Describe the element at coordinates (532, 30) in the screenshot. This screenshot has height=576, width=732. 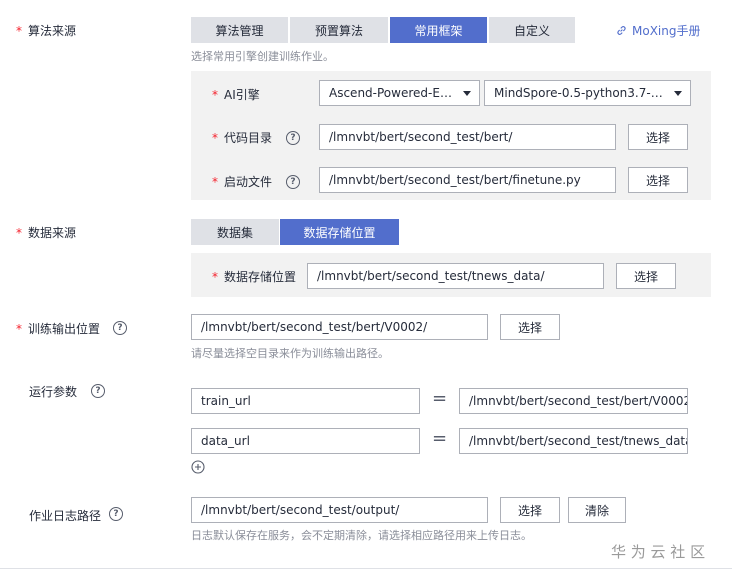
I see `tab-custom: 自定义` at that location.